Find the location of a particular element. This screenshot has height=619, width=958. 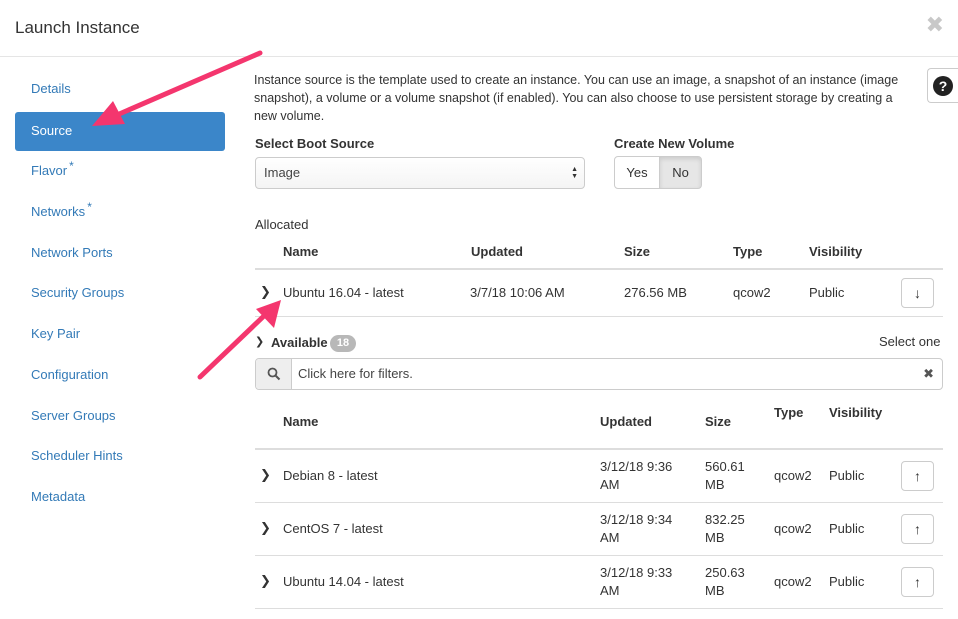

close-icon: ✖ is located at coordinates (935, 25).